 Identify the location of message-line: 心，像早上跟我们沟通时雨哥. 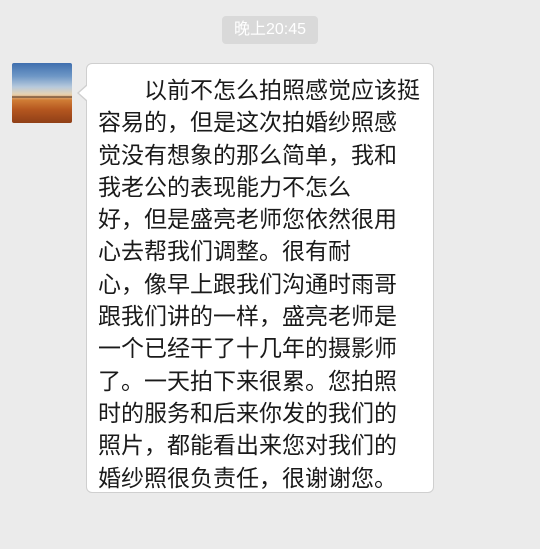
(247, 284).